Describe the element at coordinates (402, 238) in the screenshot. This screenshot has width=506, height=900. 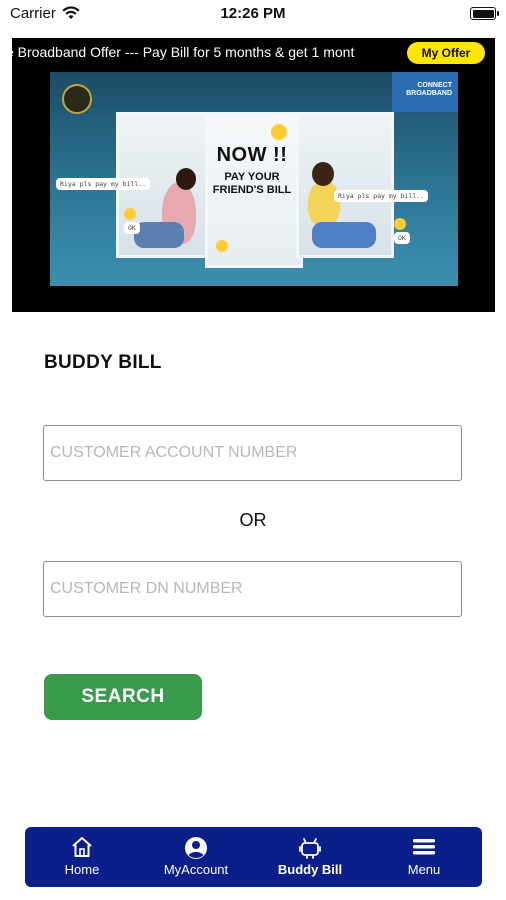
I see `ok-bubble-right: OK` at that location.